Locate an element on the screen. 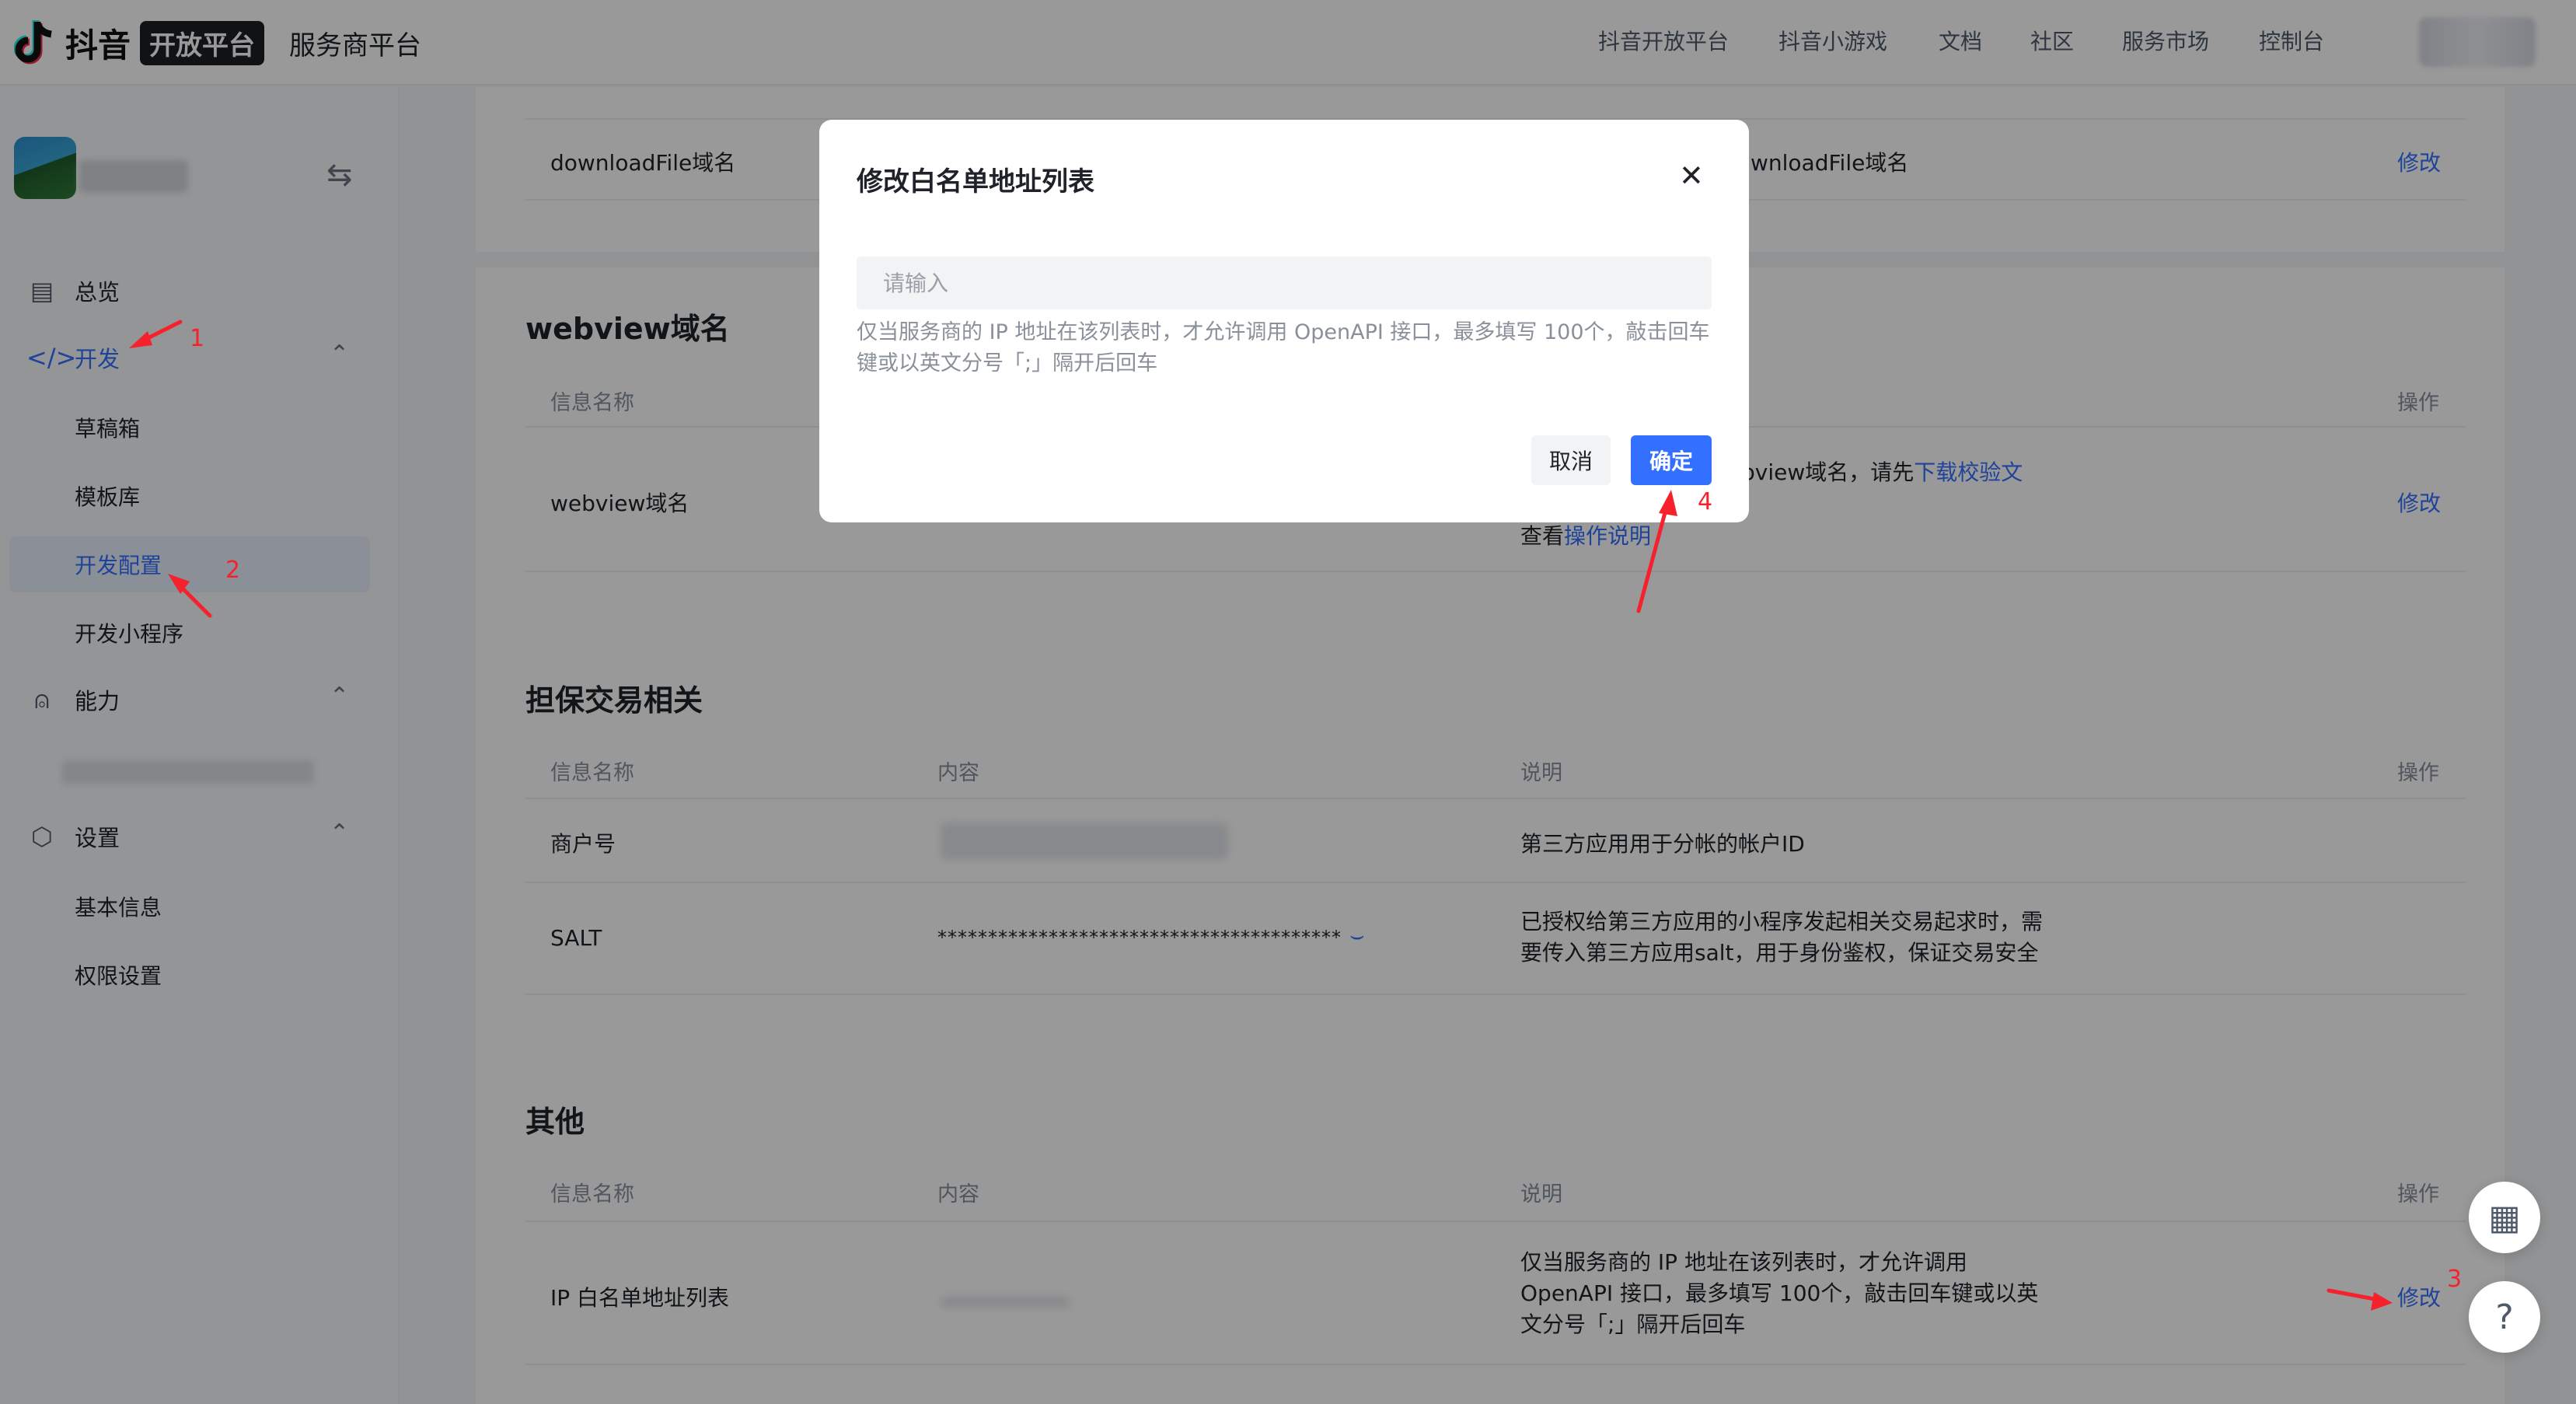 This screenshot has height=1404, width=2576. annotation-number: 4 is located at coordinates (1705, 501).